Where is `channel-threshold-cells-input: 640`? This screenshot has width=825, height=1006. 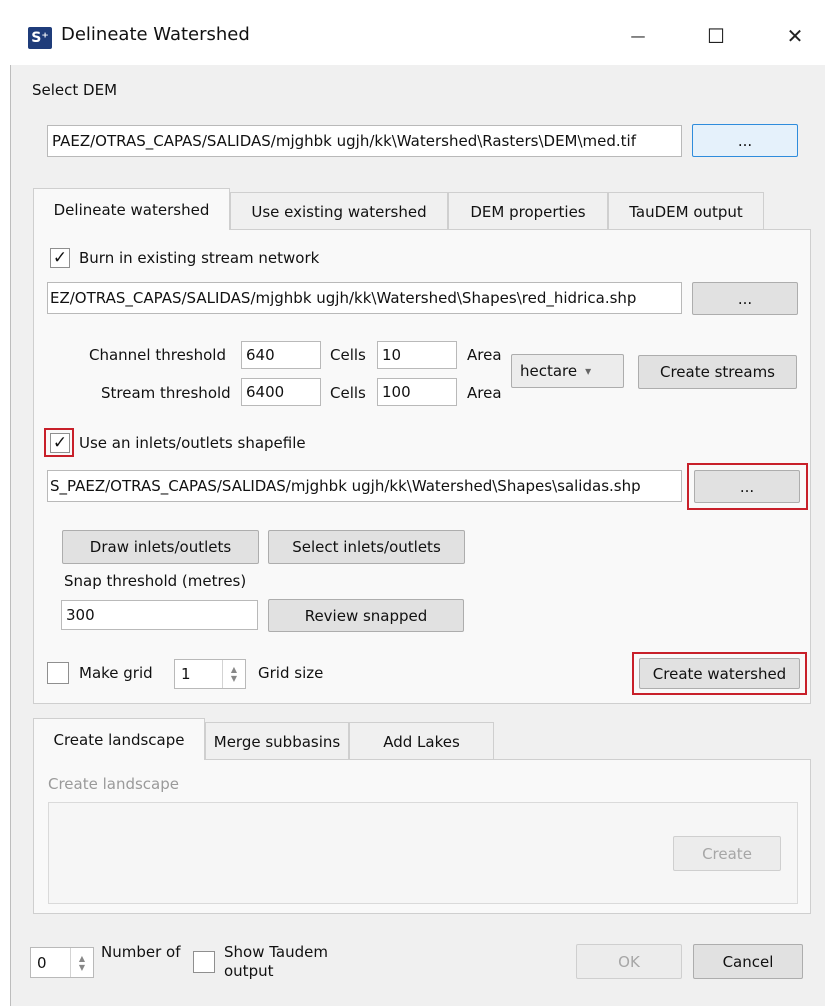
channel-threshold-cells-input: 640 is located at coordinates (281, 355).